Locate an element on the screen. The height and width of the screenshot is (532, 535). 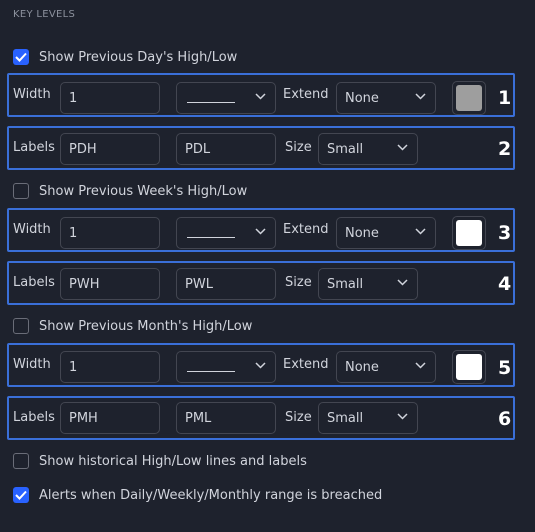
high-label-input: PDH is located at coordinates (110, 149).